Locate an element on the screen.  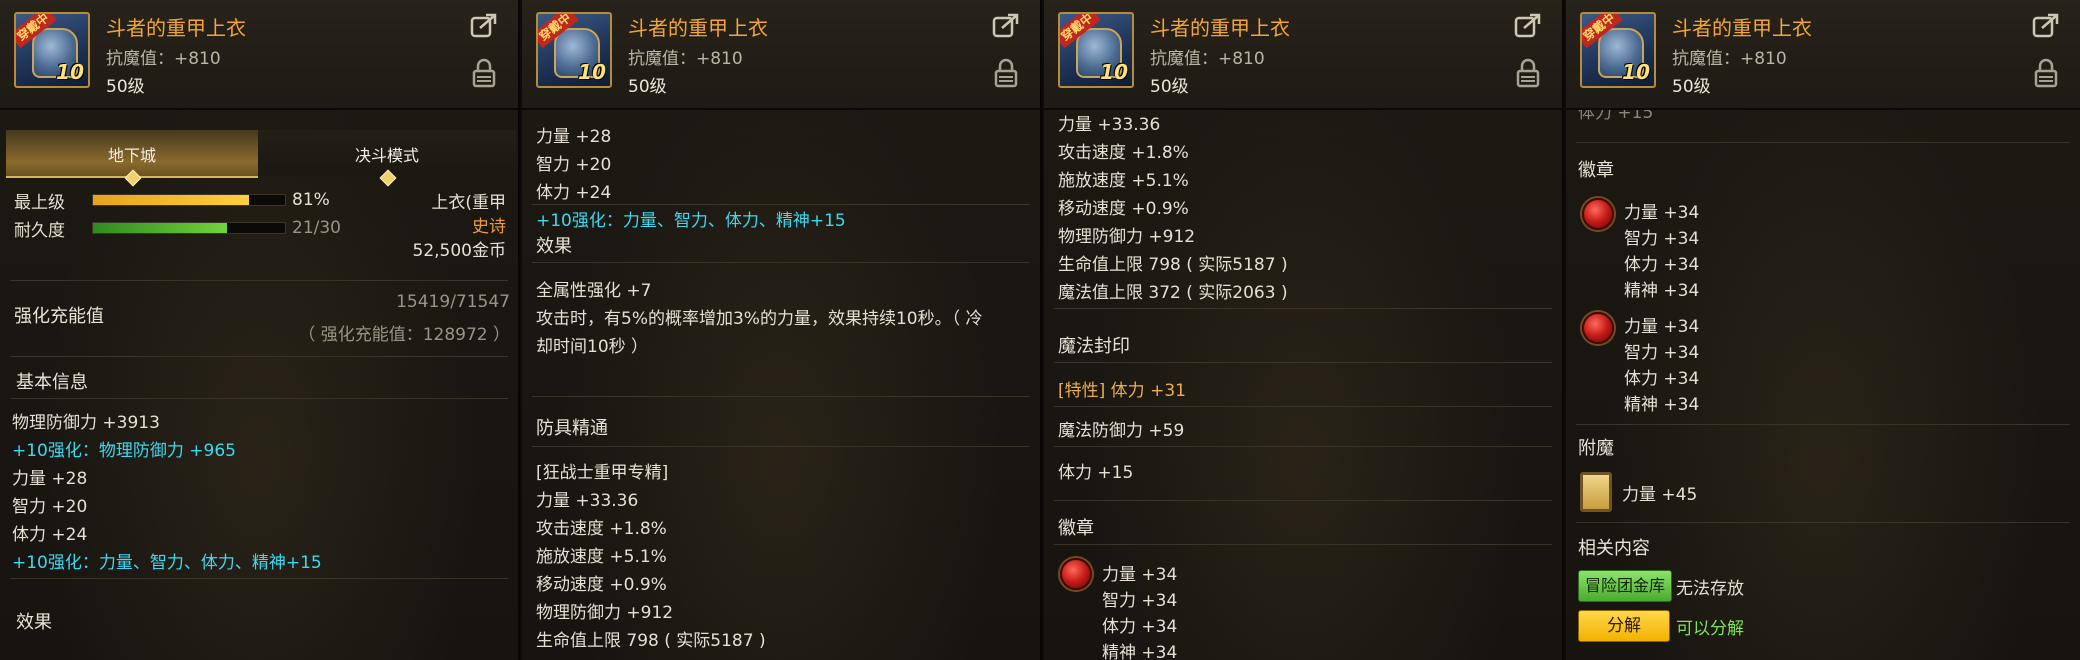
seal-special: [特性] 体力 +31 is located at coordinates (1122, 391).